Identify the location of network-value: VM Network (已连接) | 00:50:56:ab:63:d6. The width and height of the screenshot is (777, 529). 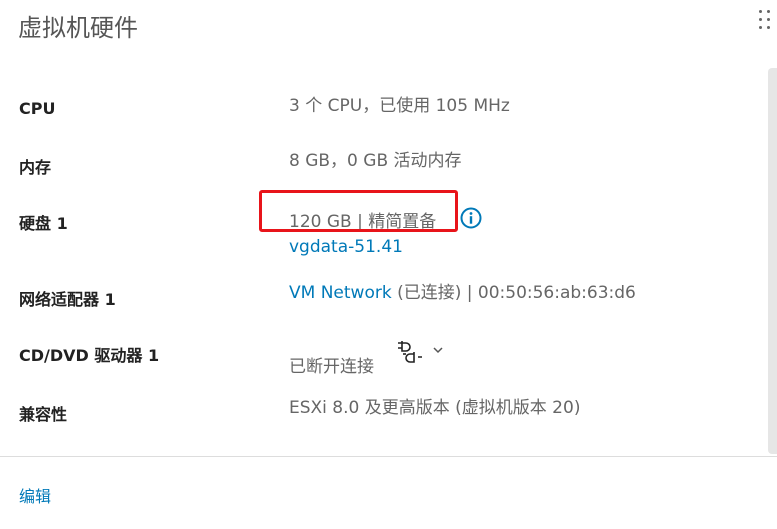
(462, 290).